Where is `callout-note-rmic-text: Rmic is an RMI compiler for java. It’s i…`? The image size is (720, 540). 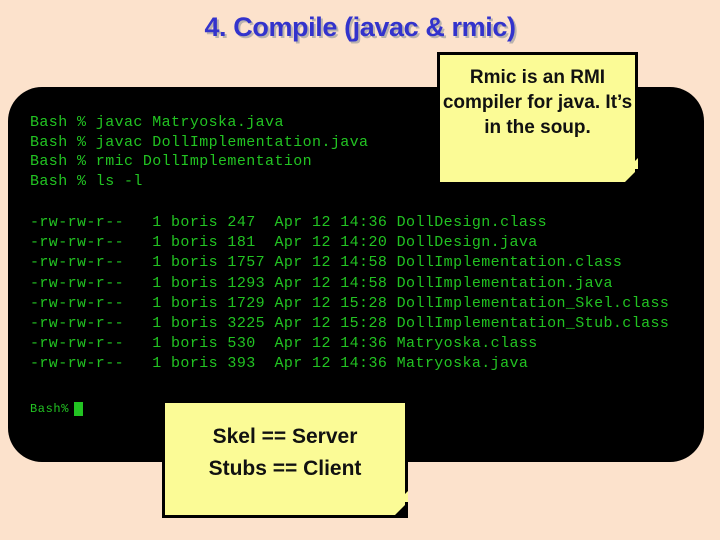
callout-note-rmic-text: Rmic is an RMI compiler for java. It’s i… is located at coordinates (537, 102).